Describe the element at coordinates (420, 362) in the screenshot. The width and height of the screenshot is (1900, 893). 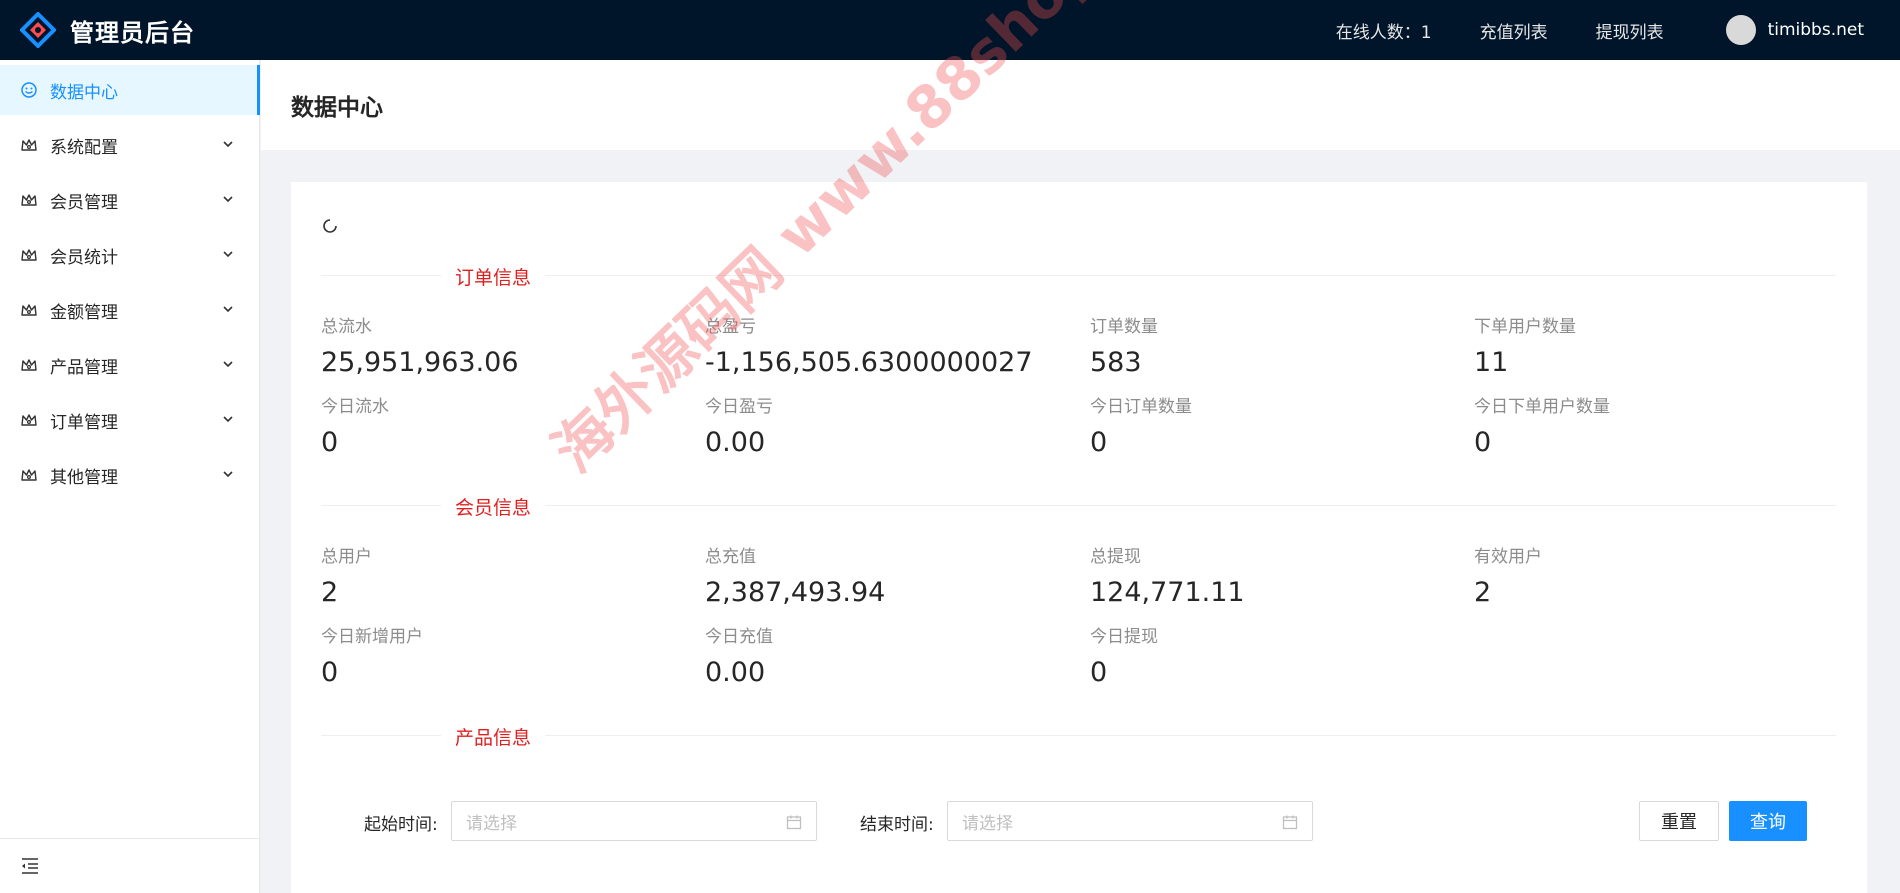
I see `stat-value: 25,951,963.06` at that location.